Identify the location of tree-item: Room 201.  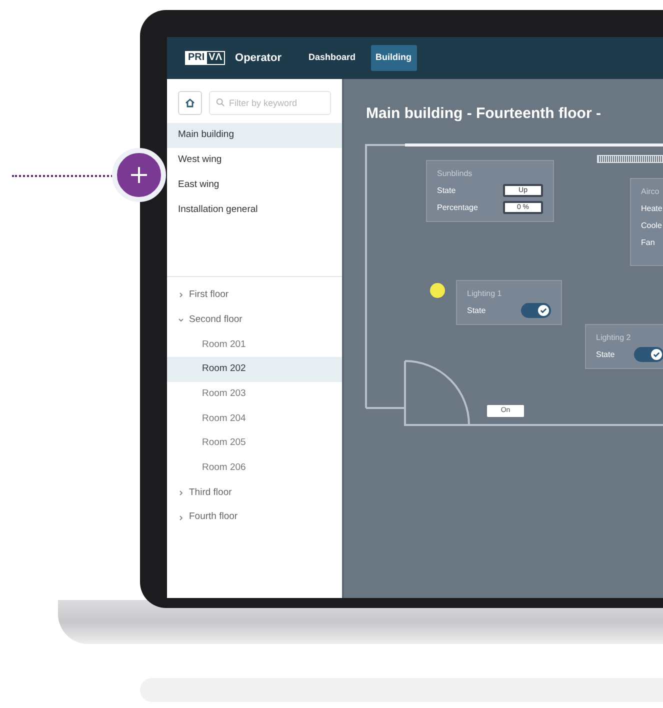
(254, 345).